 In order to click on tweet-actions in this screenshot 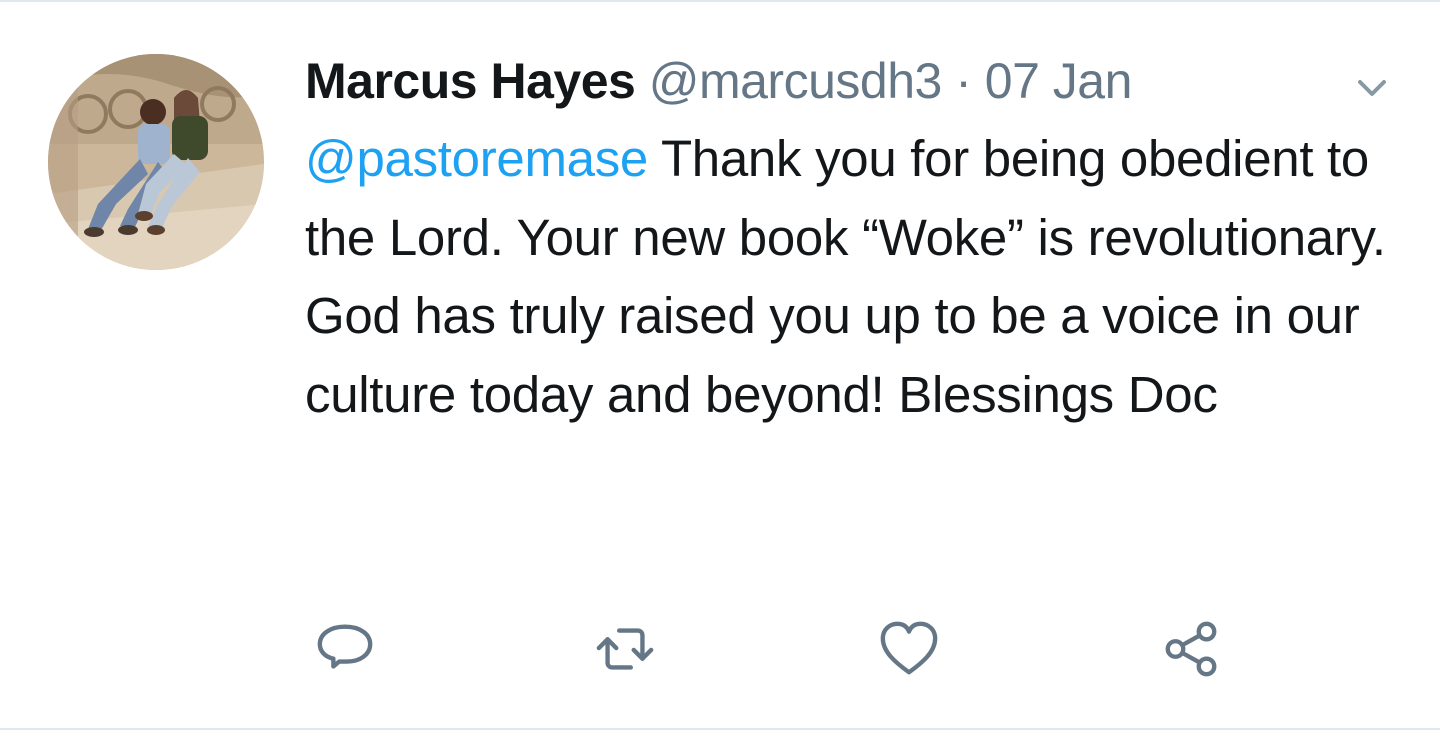, I will do `click(720, 651)`.